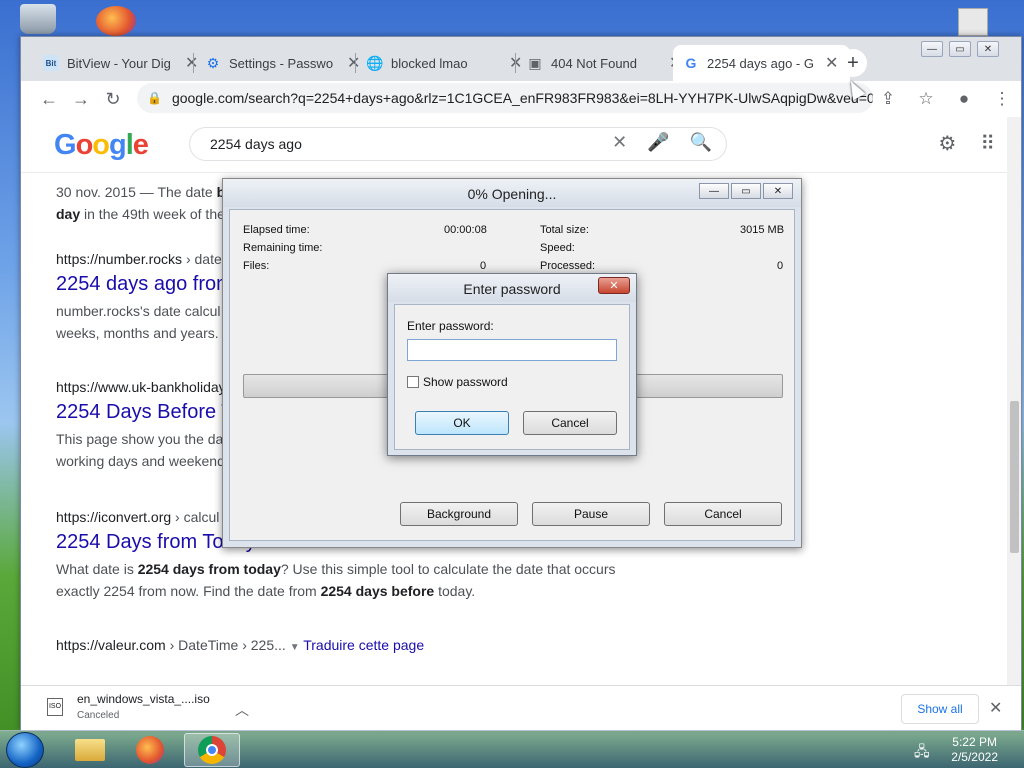 This screenshot has height=768, width=1024. What do you see at coordinates (144, 284) in the screenshot?
I see `result-title-link: 2254 days ago from` at bounding box center [144, 284].